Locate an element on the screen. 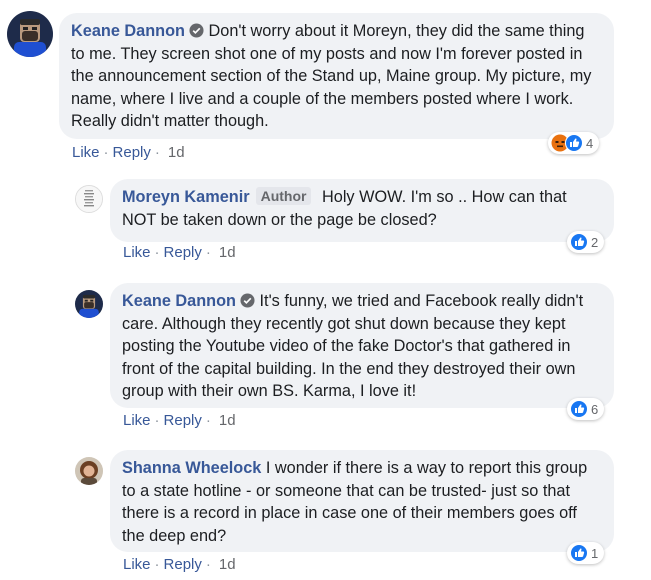  reaction-summary: 2 is located at coordinates (586, 242).